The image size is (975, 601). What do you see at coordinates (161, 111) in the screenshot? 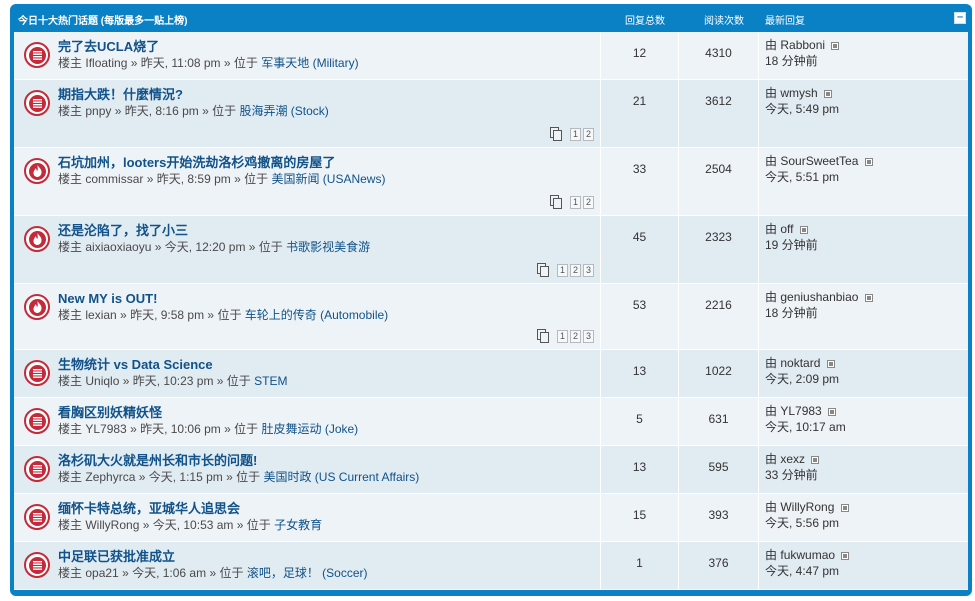
I see `topic-time: 昨天, 8:16 pm` at bounding box center [161, 111].